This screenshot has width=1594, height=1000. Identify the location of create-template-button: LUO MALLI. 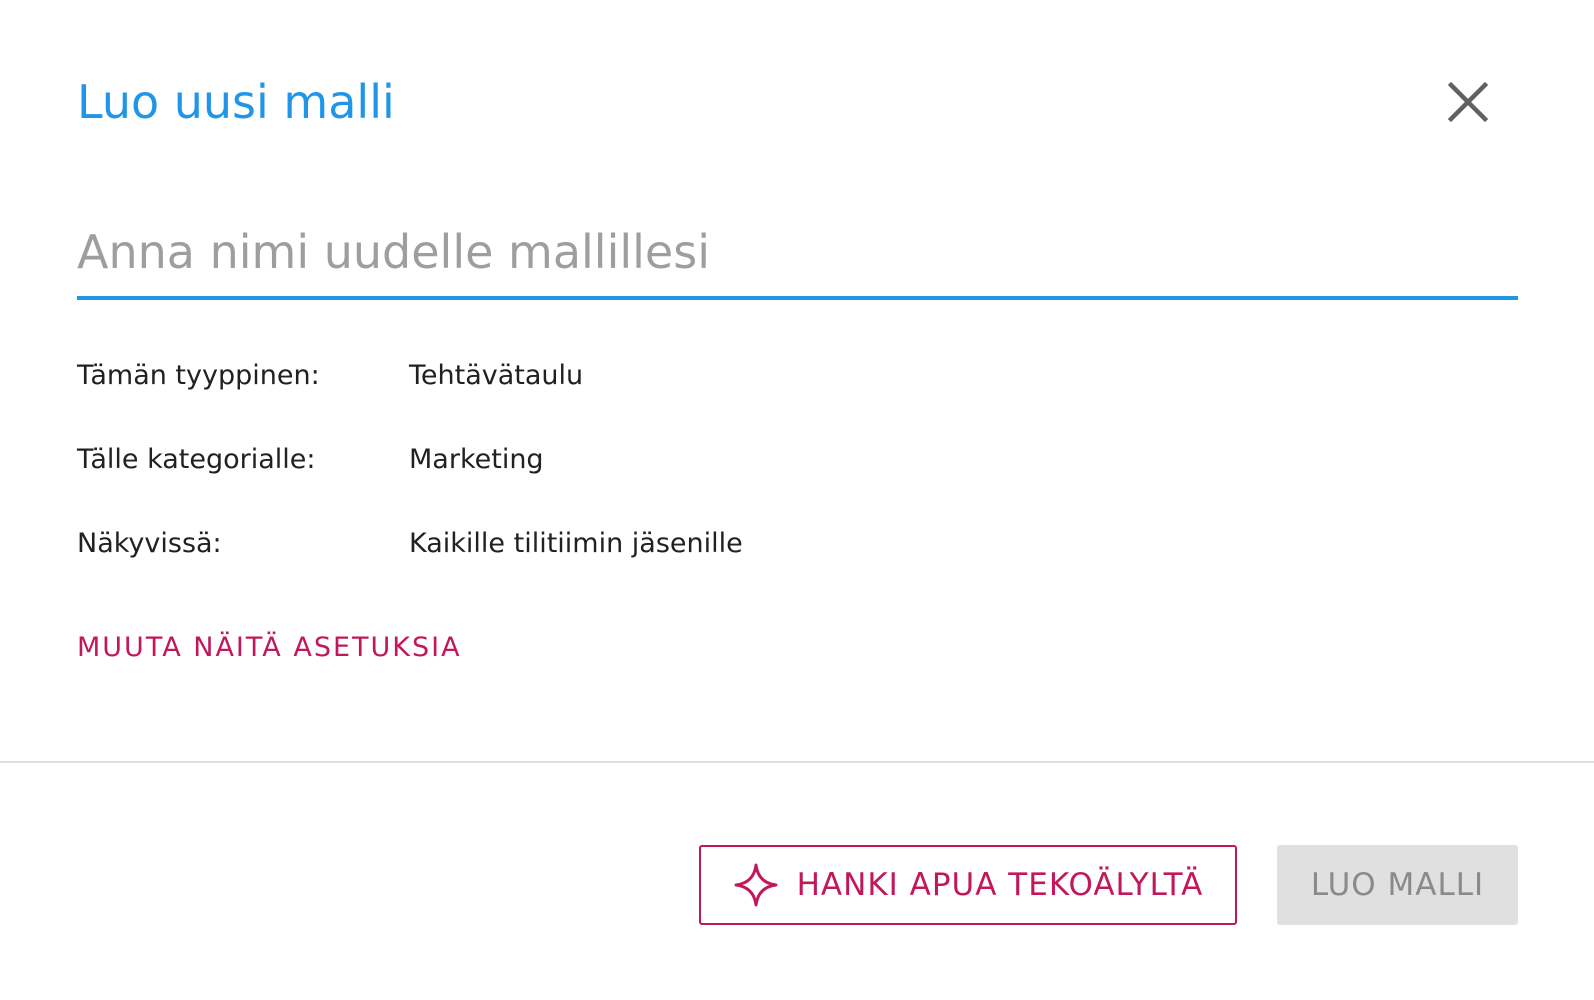
(1397, 885).